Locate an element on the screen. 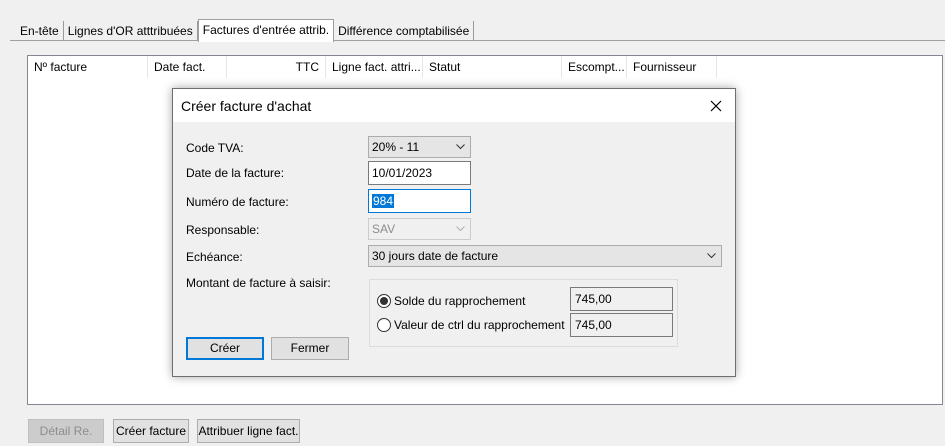 Image resolution: width=945 pixels, height=446 pixels. invoice-amount-label: Montant de facture à saisir: is located at coordinates (258, 283).